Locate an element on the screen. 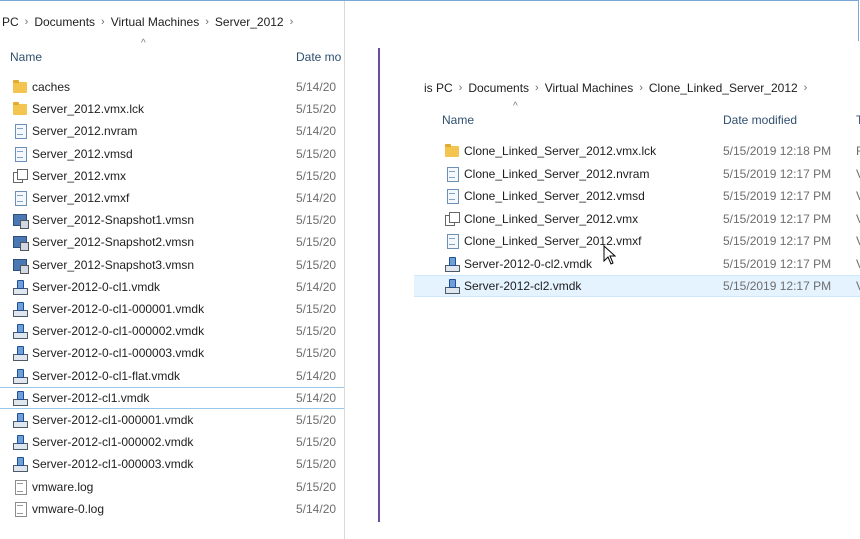 This screenshot has height=539, width=860. file-row: Server_2012-Snapshot3.vmsn 5/15/20 is located at coordinates (172, 265).